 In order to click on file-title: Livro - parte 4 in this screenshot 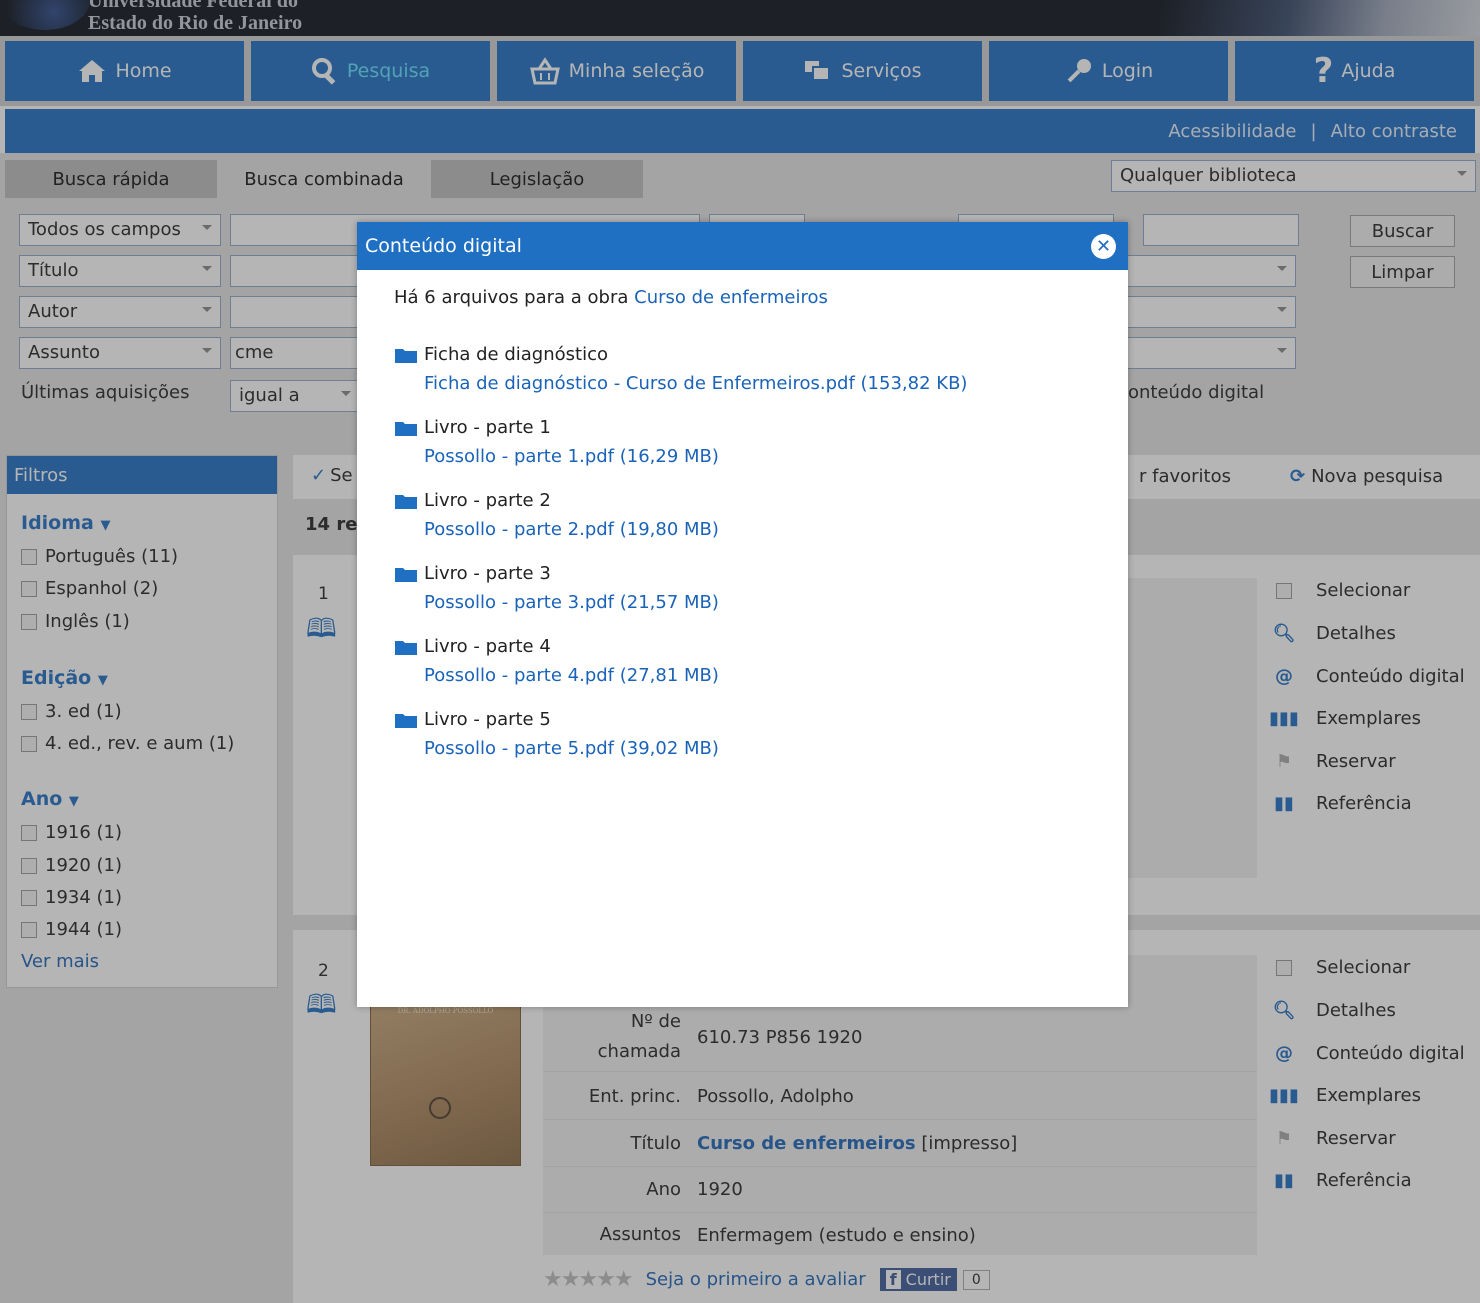, I will do `click(487, 646)`.